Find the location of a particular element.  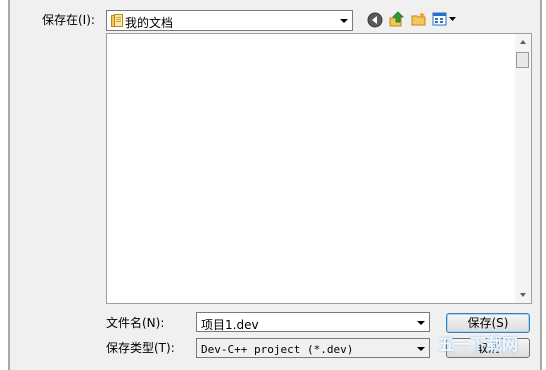

up-folder-icon is located at coordinates (397, 19).